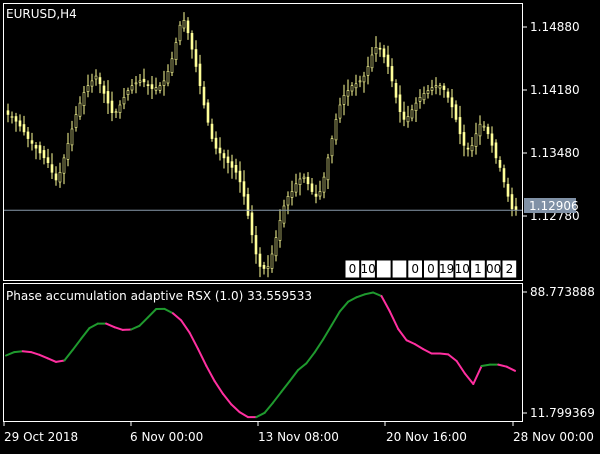 Image resolution: width=600 pixels, height=454 pixels. I want to click on period-box-label: 1, so click(478, 269).